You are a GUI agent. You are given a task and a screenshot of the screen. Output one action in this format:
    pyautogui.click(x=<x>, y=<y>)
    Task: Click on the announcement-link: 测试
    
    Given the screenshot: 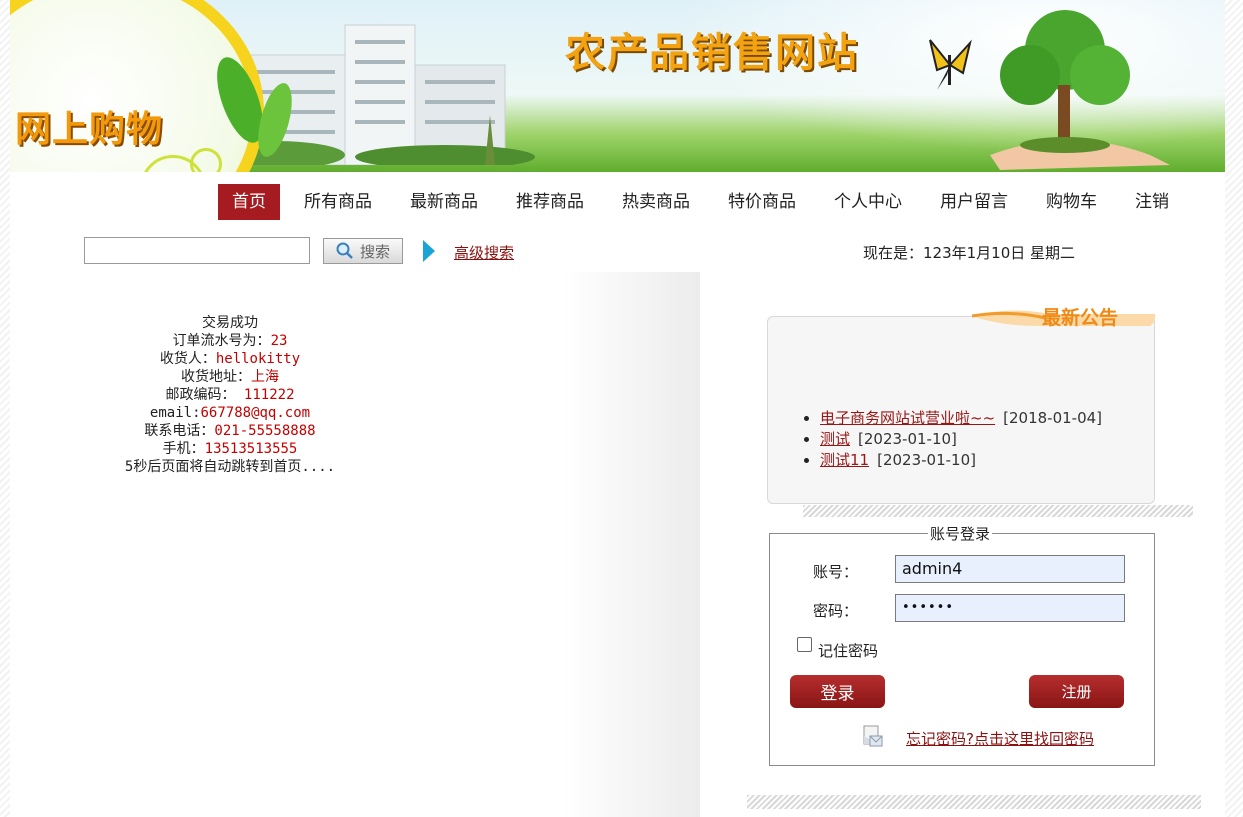 What is the action you would take?
    pyautogui.click(x=835, y=439)
    